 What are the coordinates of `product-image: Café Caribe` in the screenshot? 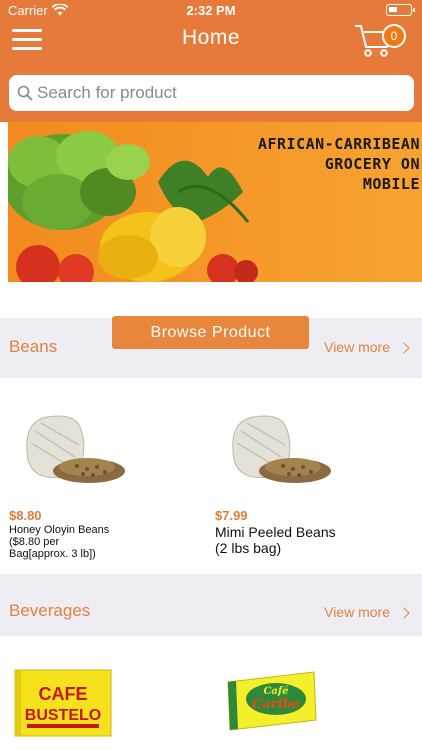 It's located at (272, 701).